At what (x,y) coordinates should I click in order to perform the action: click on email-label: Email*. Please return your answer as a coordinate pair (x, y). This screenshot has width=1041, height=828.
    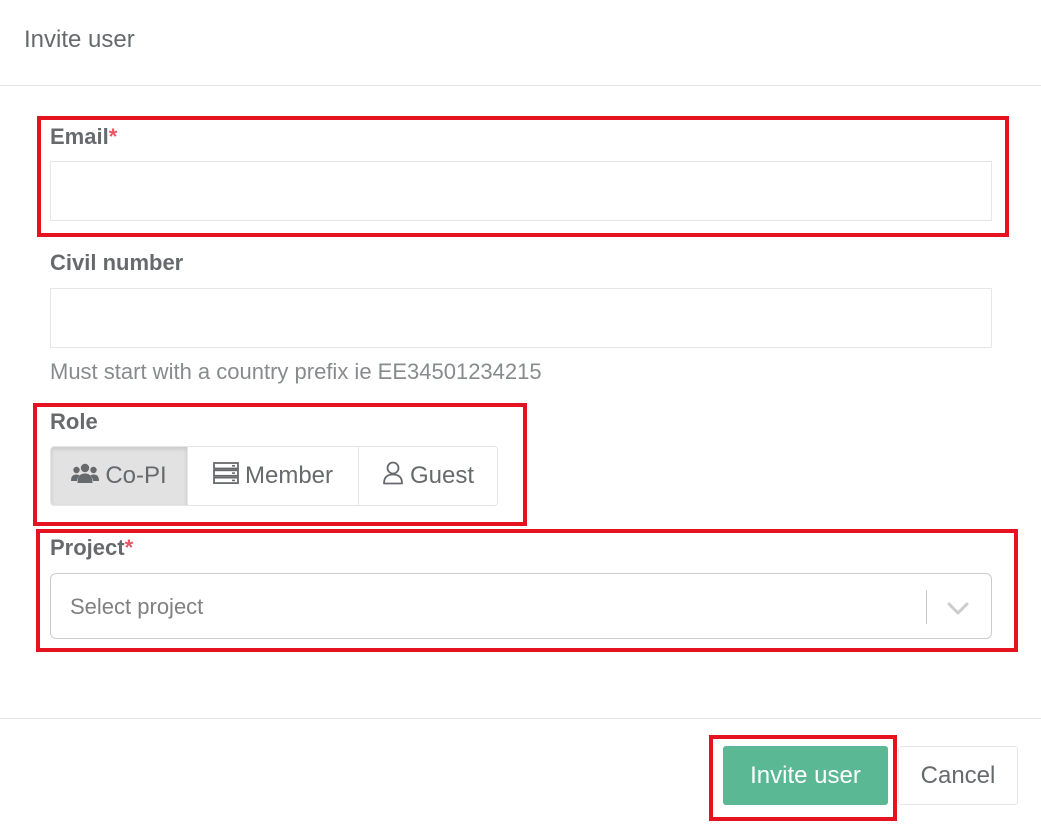
    Looking at the image, I should click on (83, 137).